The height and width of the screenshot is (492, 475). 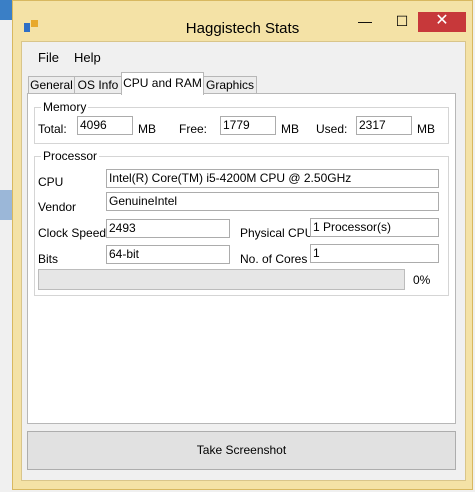 I want to click on bits-field: 64-bit, so click(x=168, y=254).